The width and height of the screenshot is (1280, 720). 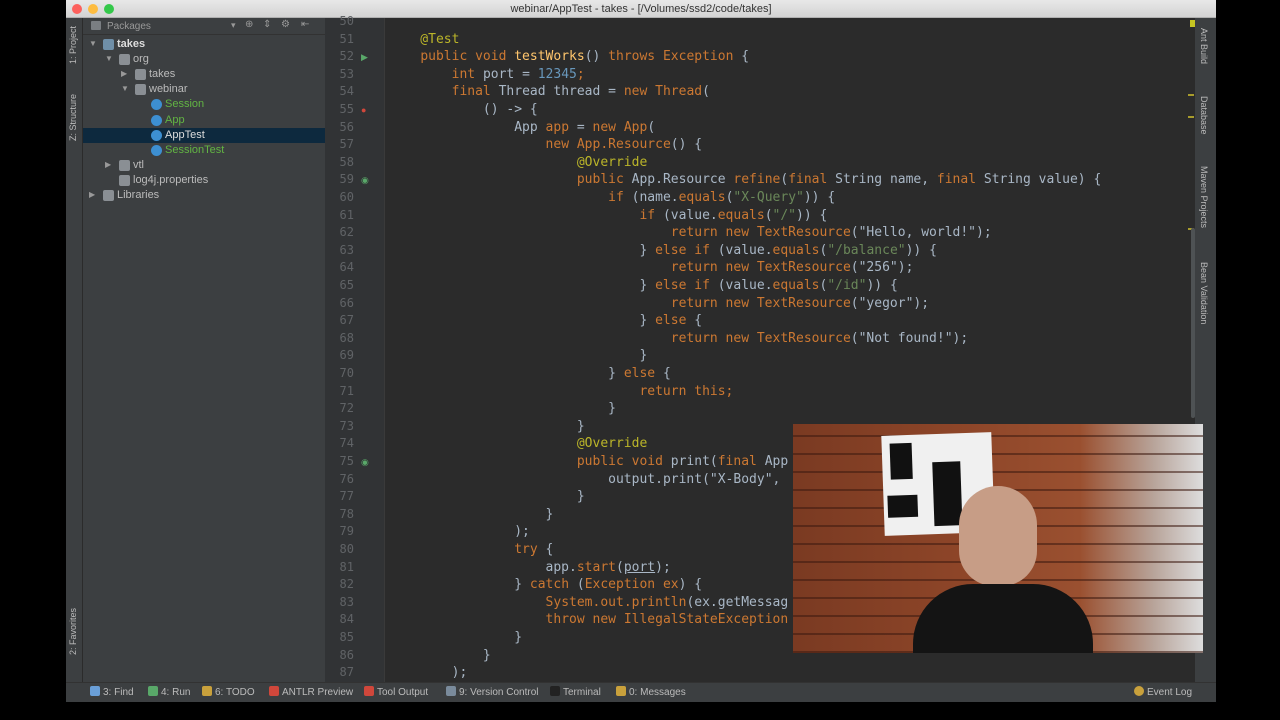 What do you see at coordinates (346, 197) in the screenshot?
I see `line-number: 60` at bounding box center [346, 197].